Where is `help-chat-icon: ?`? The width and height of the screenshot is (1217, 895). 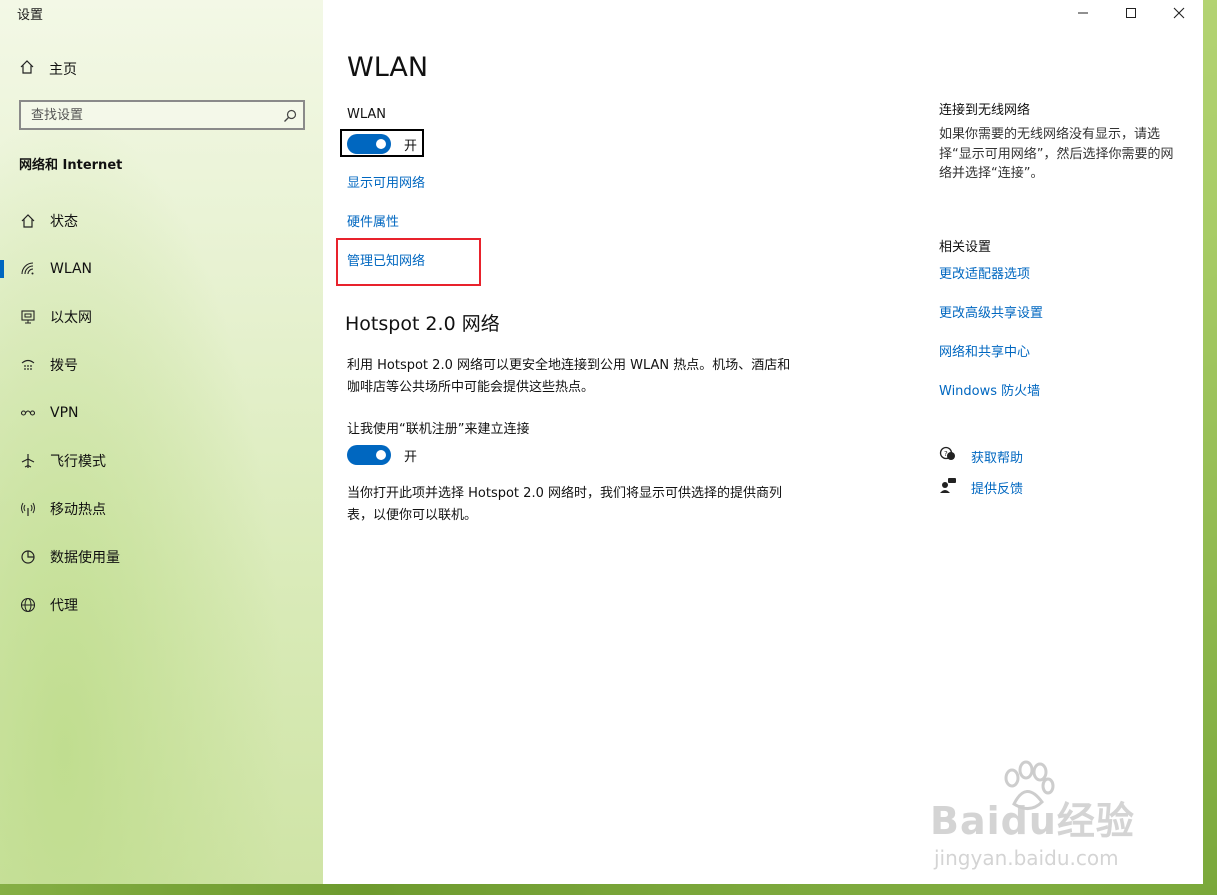
help-chat-icon: ? is located at coordinates (948, 456).